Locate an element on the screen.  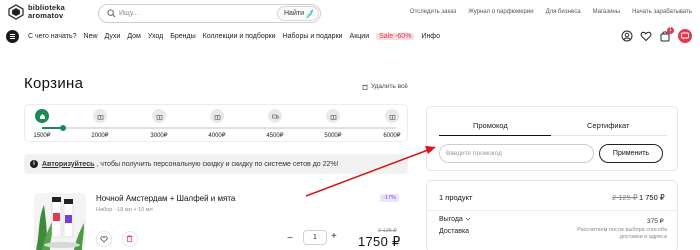
chevron-down-icon is located at coordinates (468, 219).